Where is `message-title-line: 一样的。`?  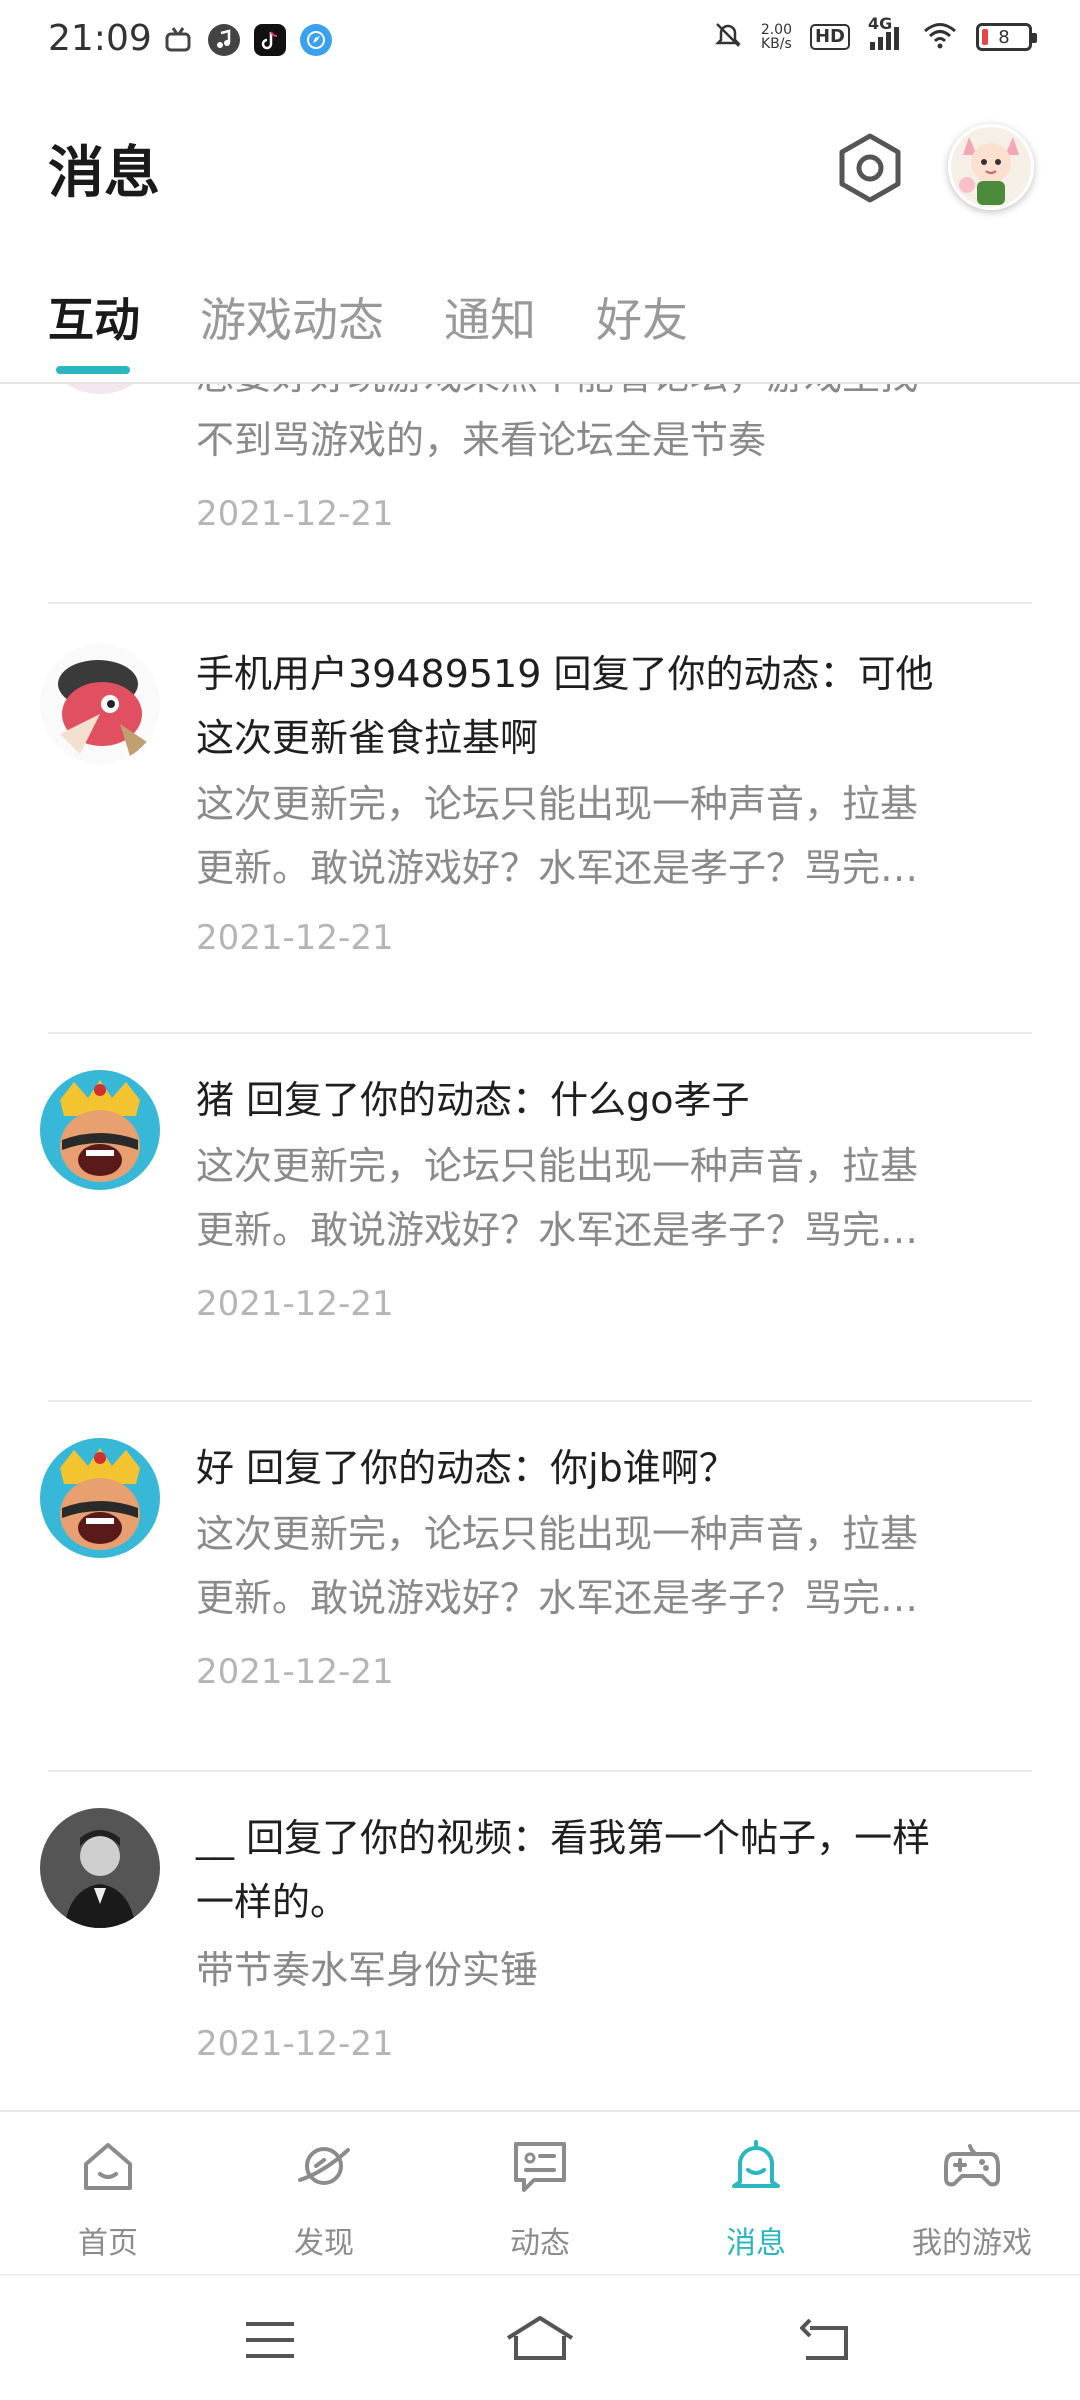 message-title-line: 一样的。 is located at coordinates (272, 1902).